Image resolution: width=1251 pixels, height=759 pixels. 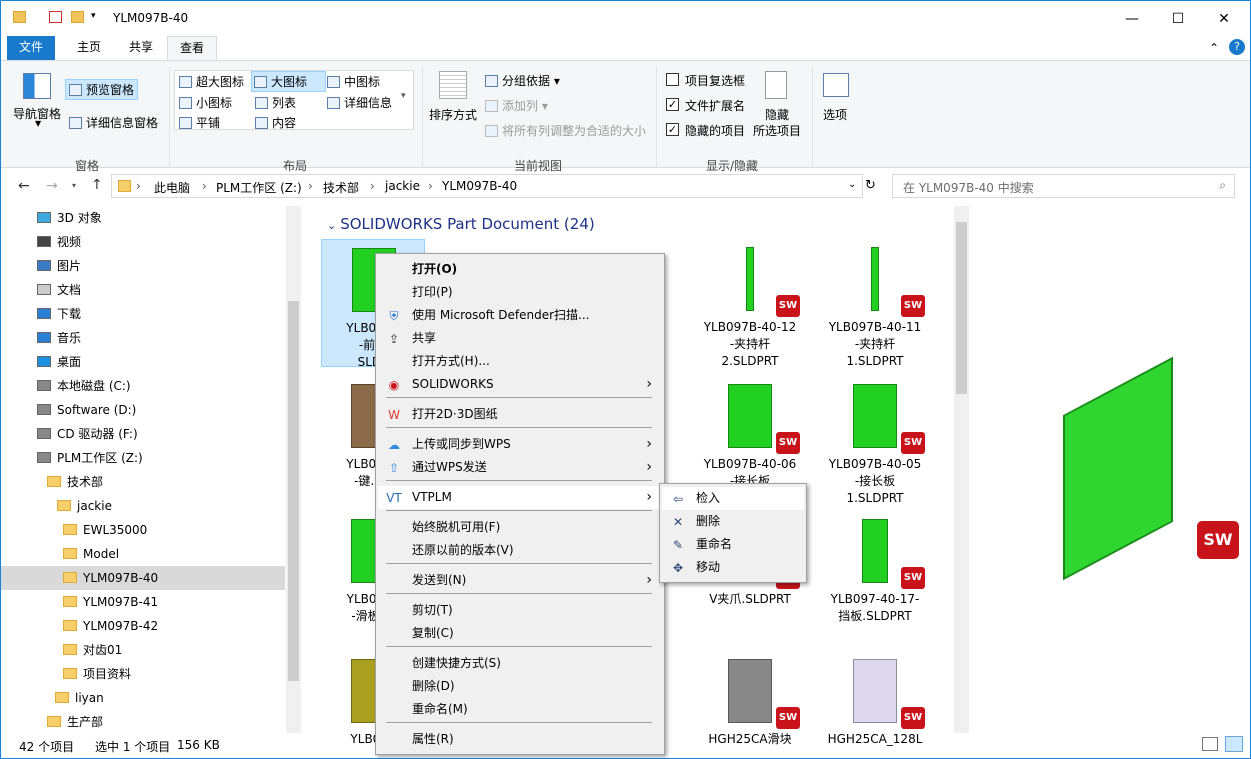 What do you see at coordinates (1132, 19) in the screenshot?
I see `minimize-button: —` at bounding box center [1132, 19].